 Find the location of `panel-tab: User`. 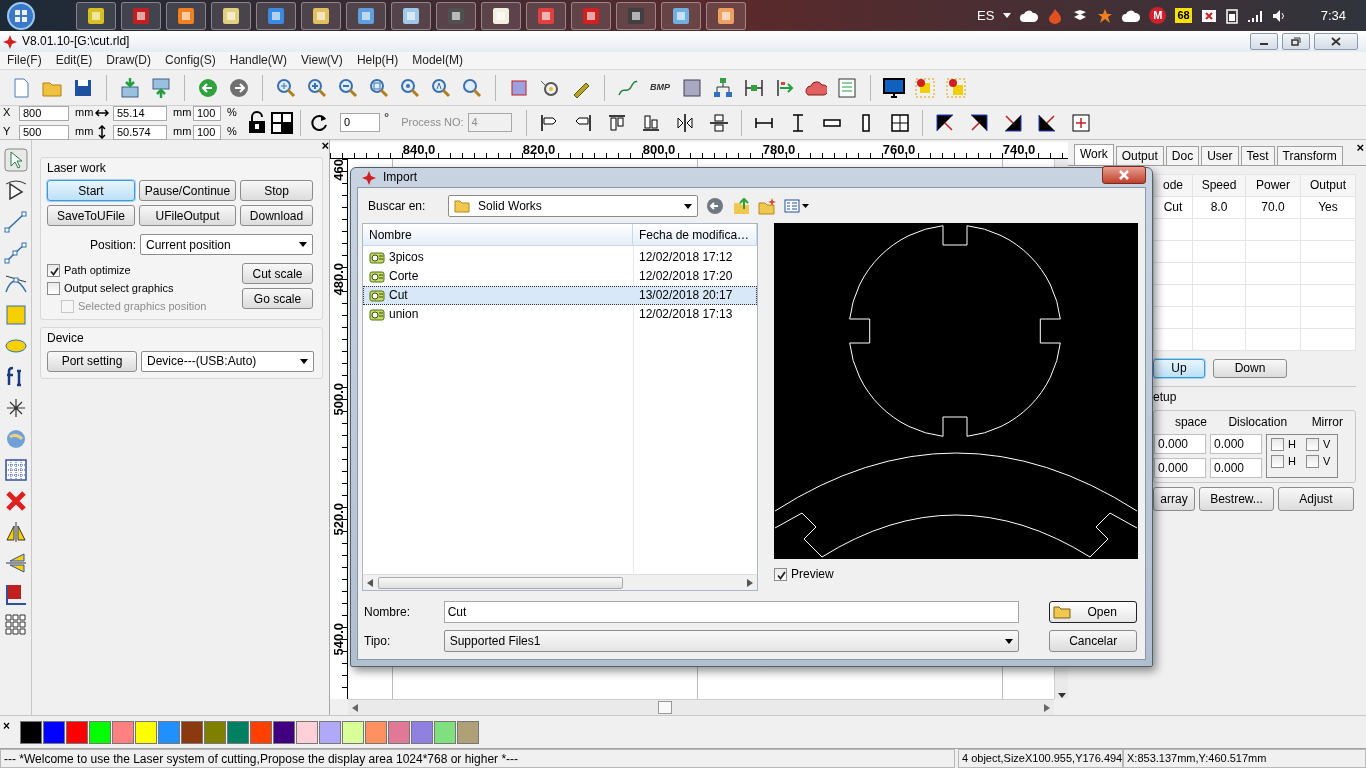

panel-tab: User is located at coordinates (1220, 155).